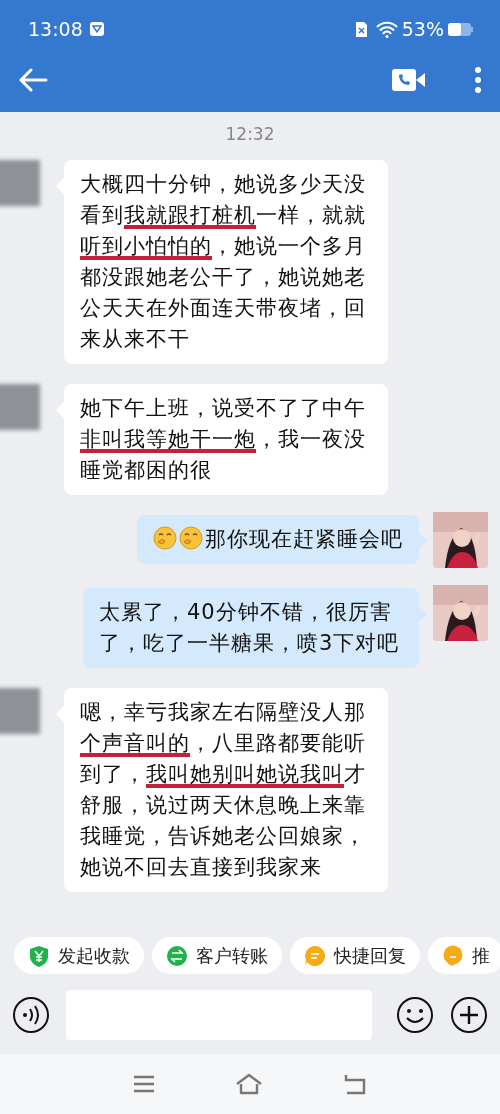 The image size is (500, 1114). I want to click on quick-action-chip: 推, so click(464, 955).